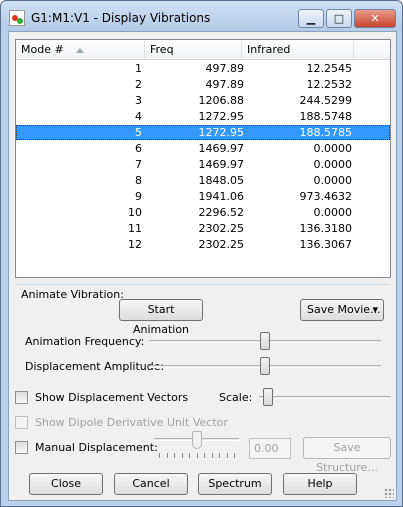 The width and height of the screenshot is (403, 507). What do you see at coordinates (326, 244) in the screenshot?
I see `cell-infrared: 136.3067` at bounding box center [326, 244].